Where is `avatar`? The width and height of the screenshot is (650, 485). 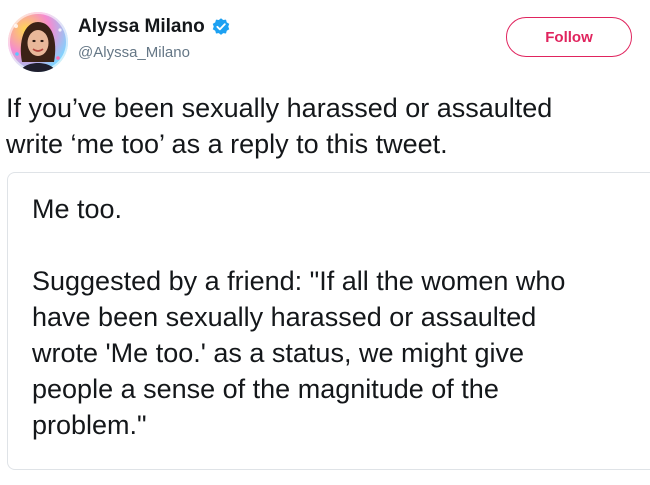
avatar is located at coordinates (38, 42).